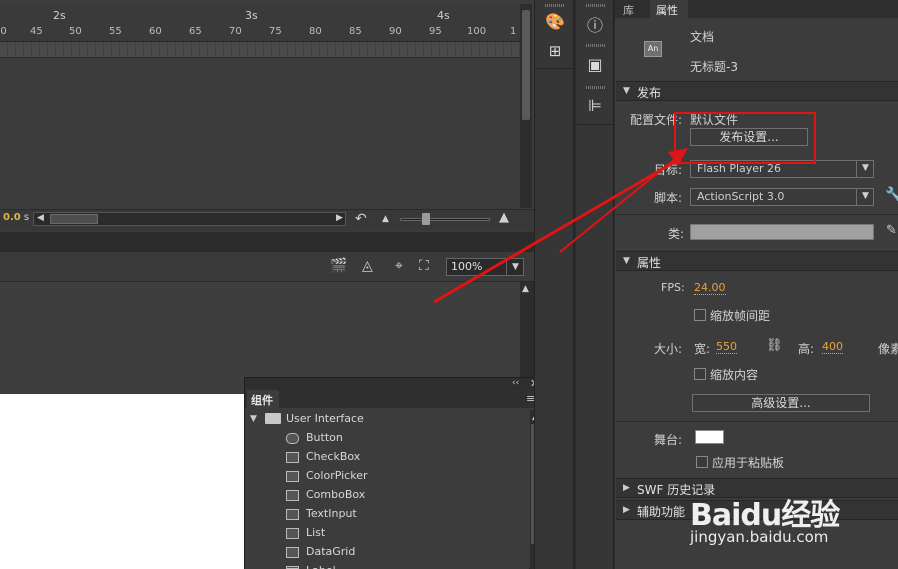  I want to click on frame-tick-label: 85, so click(355, 31).